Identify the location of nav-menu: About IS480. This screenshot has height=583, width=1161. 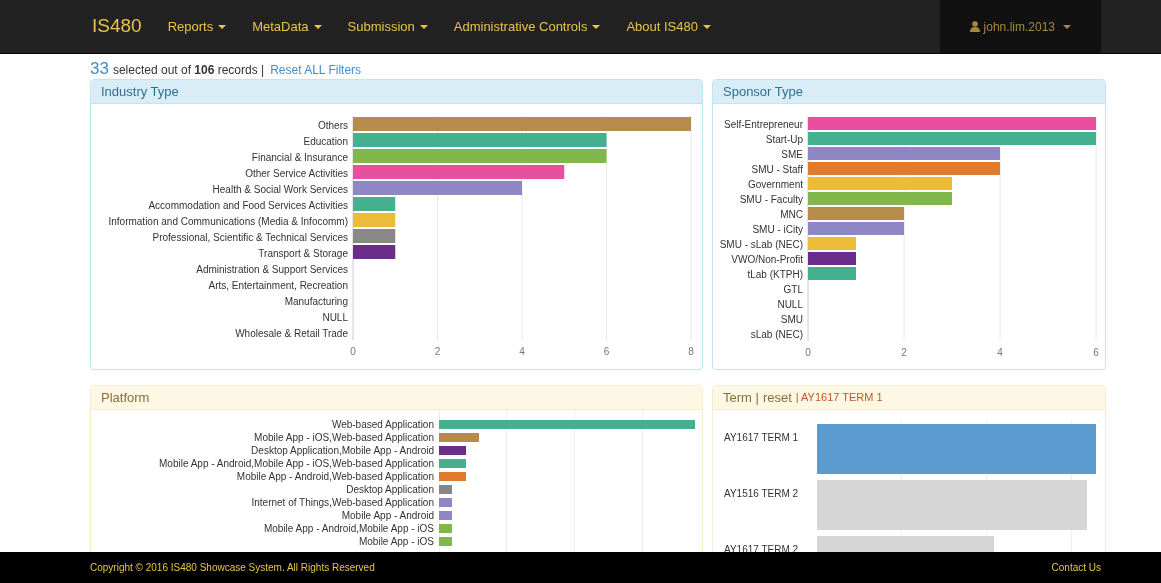
(668, 26).